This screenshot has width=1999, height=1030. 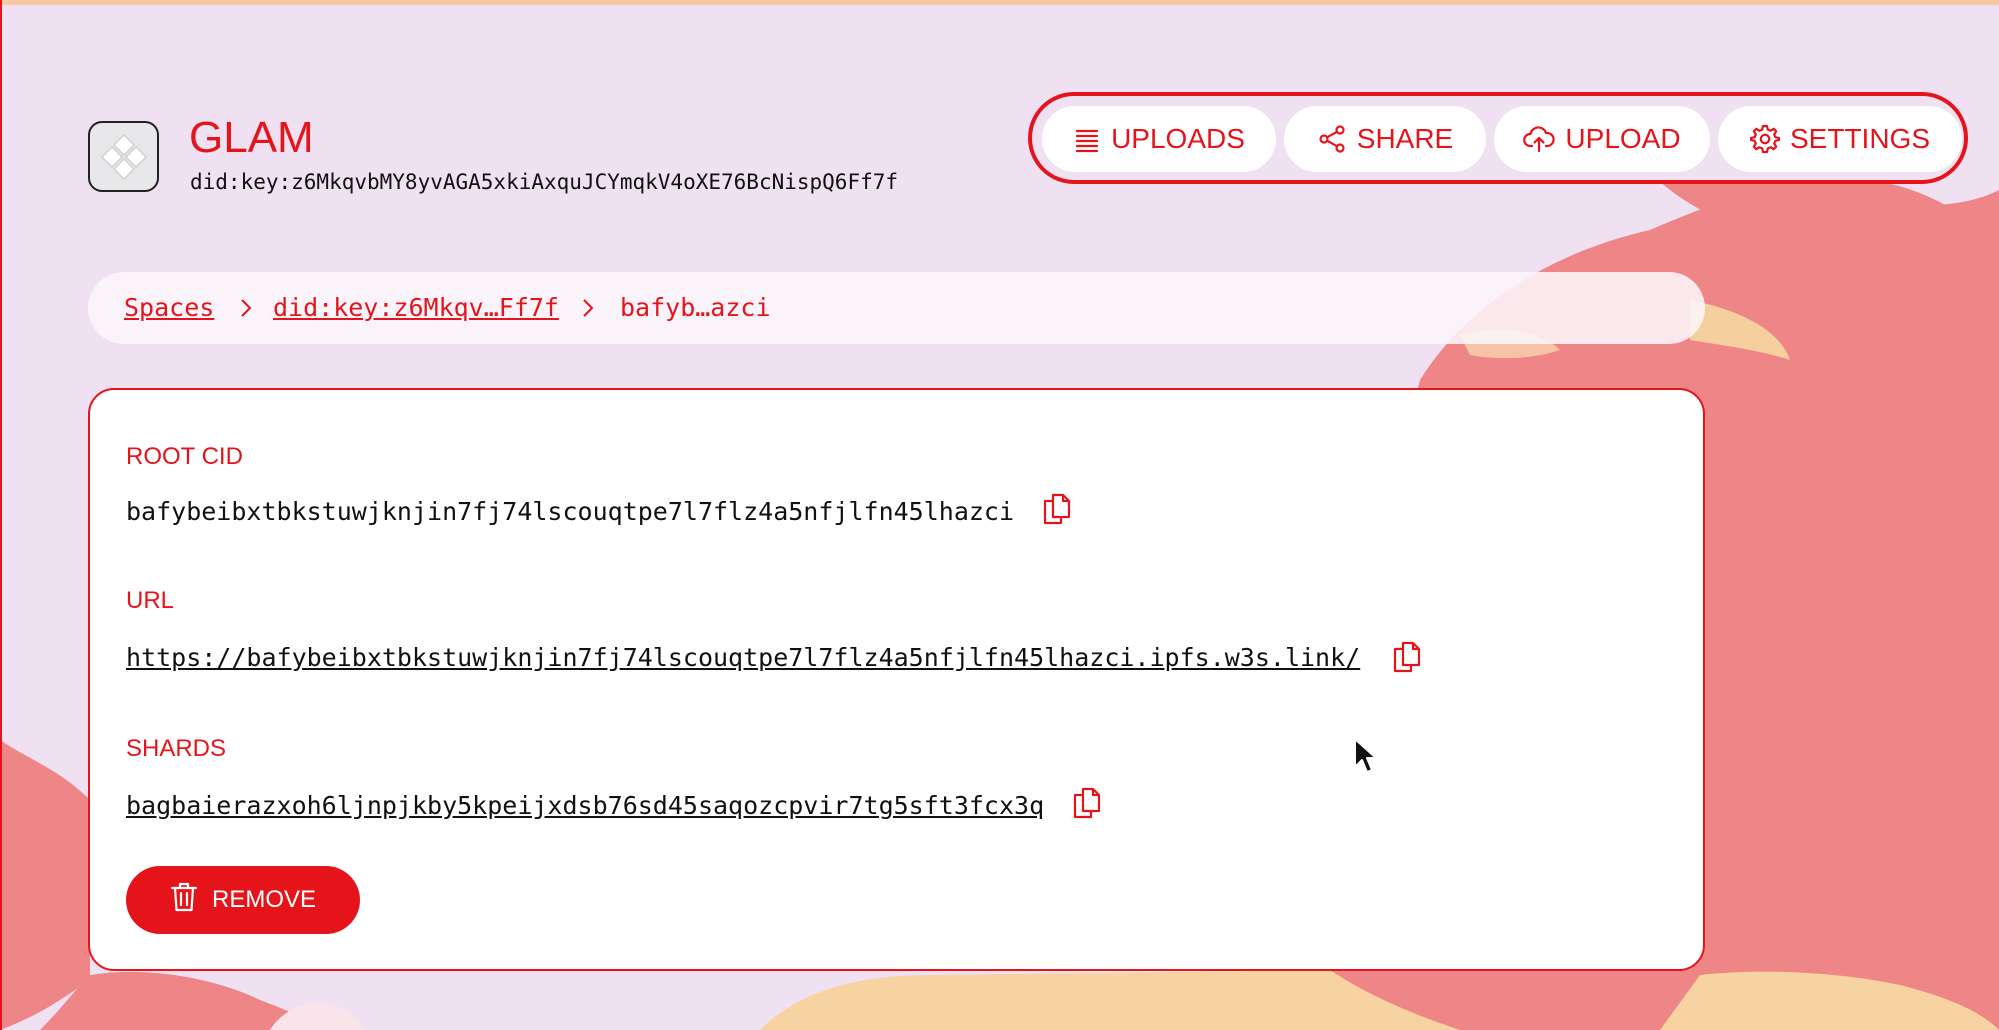 I want to click on gear-icon, so click(x=1764, y=139).